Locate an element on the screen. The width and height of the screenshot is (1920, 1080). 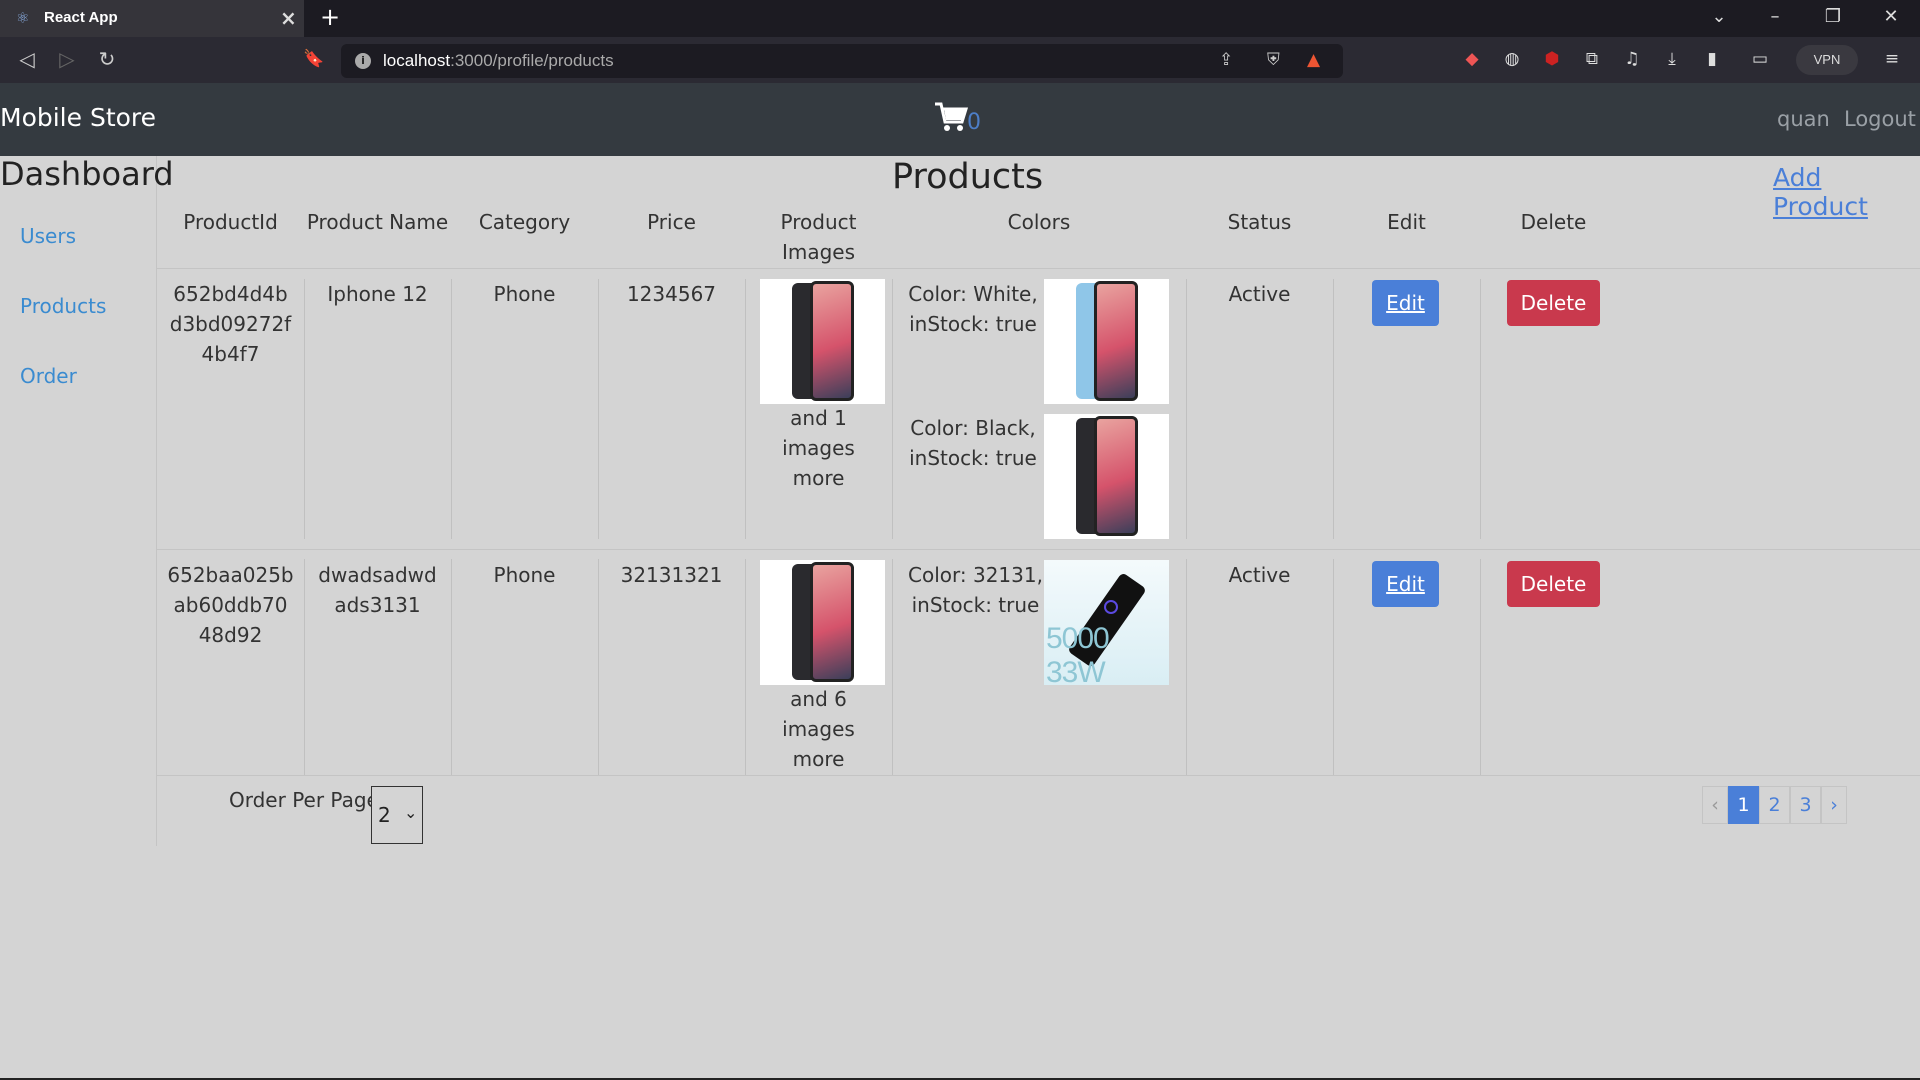
sidebar-item-users: Users is located at coordinates (48, 236).